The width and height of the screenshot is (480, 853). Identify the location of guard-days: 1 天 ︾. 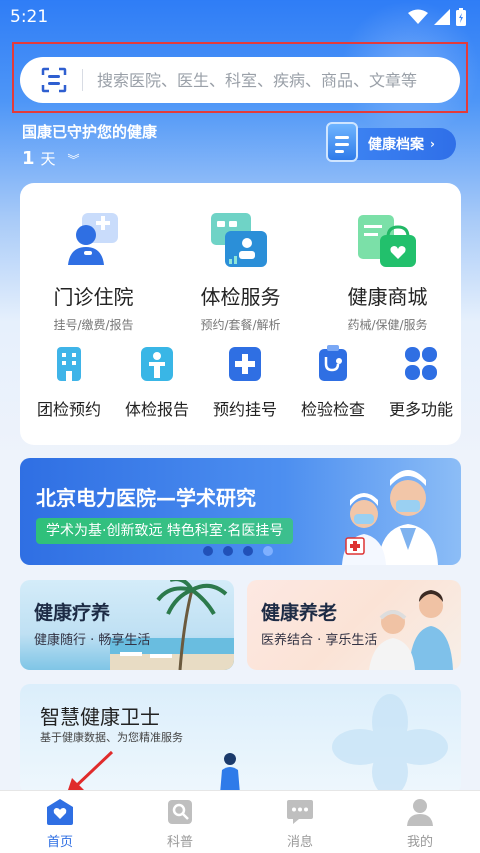
(51, 158).